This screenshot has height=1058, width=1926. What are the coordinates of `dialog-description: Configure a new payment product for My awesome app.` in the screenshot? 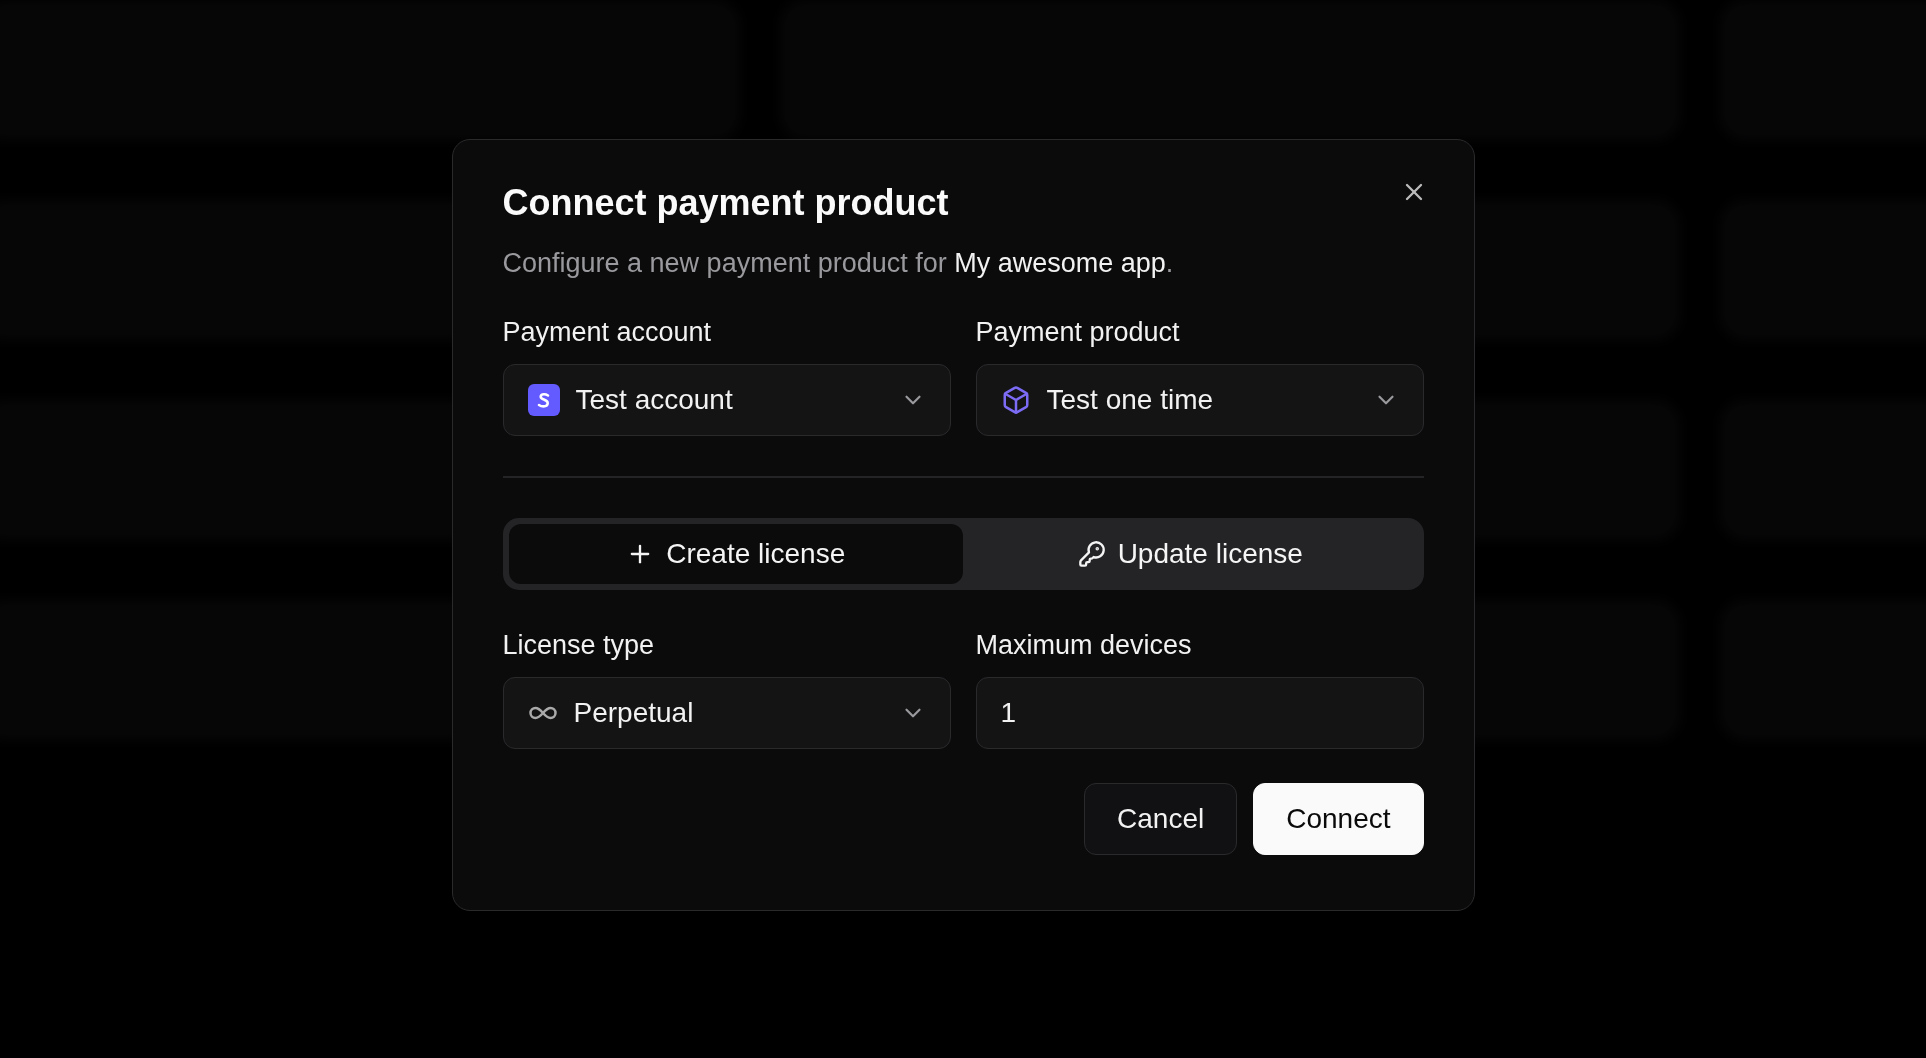 It's located at (838, 263).